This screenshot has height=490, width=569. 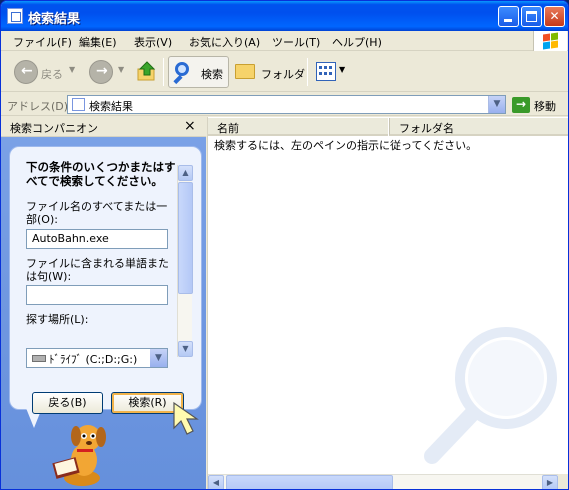 What do you see at coordinates (550, 482) in the screenshot?
I see `scroll-right-icon: ▶` at bounding box center [550, 482].